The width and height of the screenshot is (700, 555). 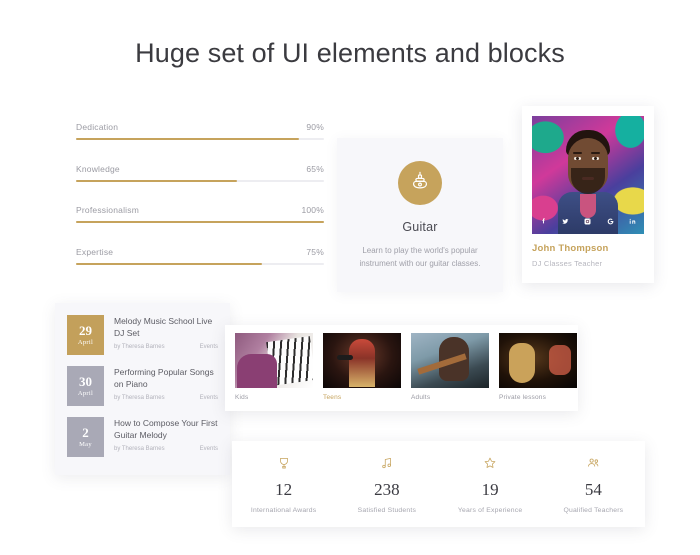 I want to click on event-title: Melody Music School Live DJ Set, so click(x=166, y=327).